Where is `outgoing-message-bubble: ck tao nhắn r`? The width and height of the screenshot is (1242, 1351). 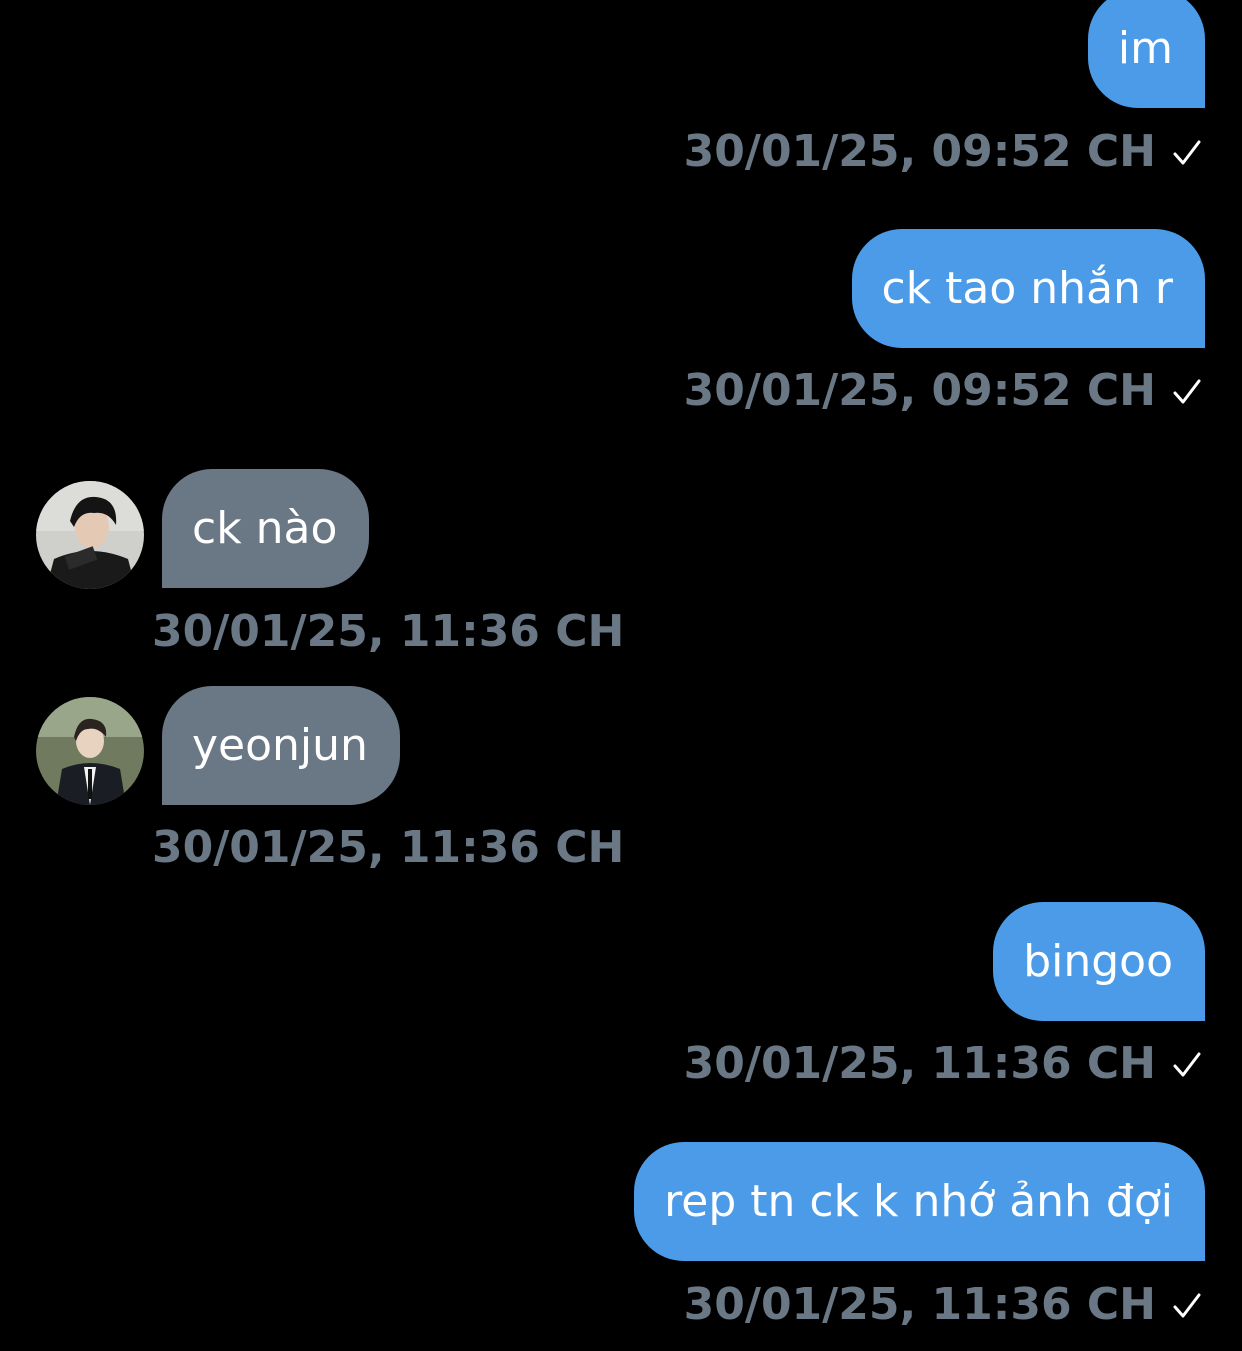
outgoing-message-bubble: ck tao nhắn r is located at coordinates (1028, 288).